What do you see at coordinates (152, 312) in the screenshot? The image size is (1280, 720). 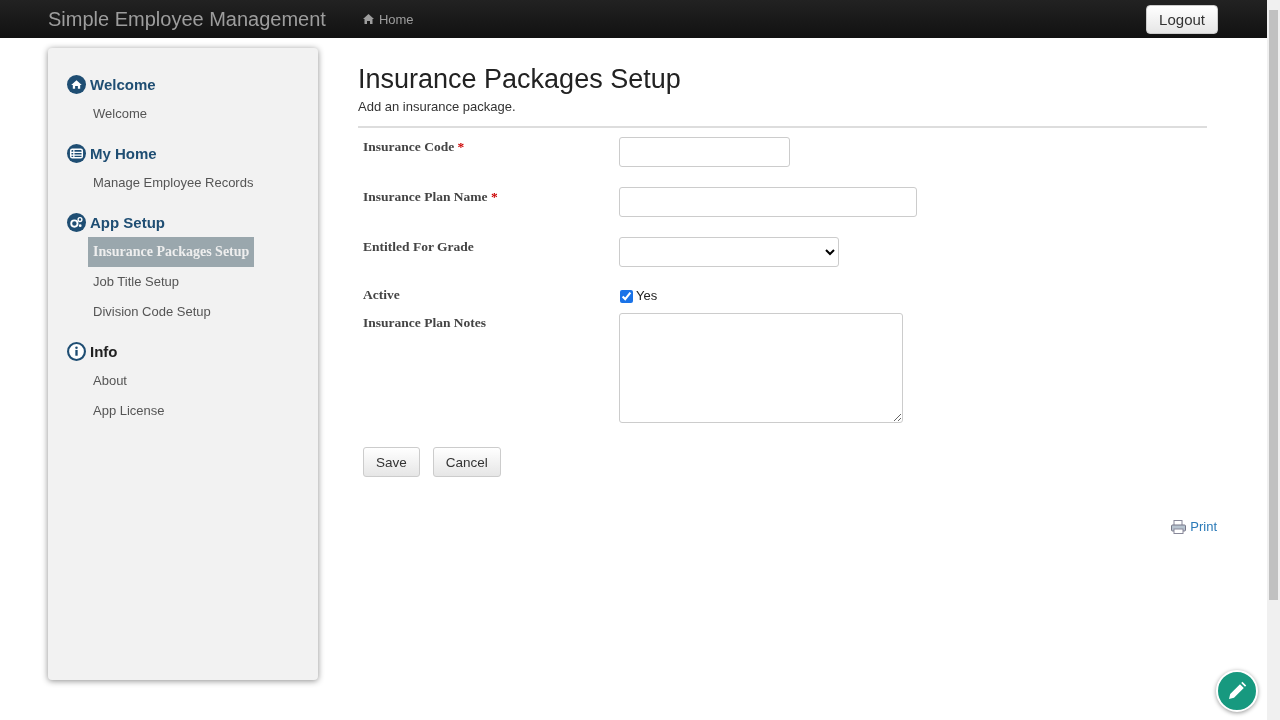 I see `sidebar-item: Division Code Setup` at bounding box center [152, 312].